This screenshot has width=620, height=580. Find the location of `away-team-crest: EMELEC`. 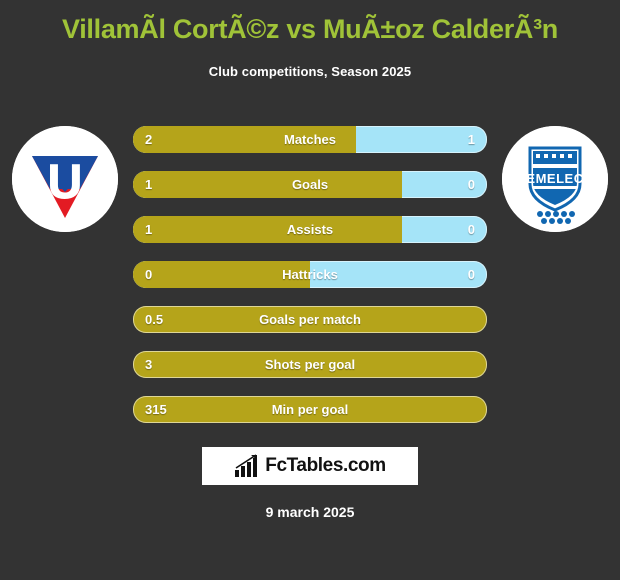

away-team-crest: EMELEC is located at coordinates (555, 179).